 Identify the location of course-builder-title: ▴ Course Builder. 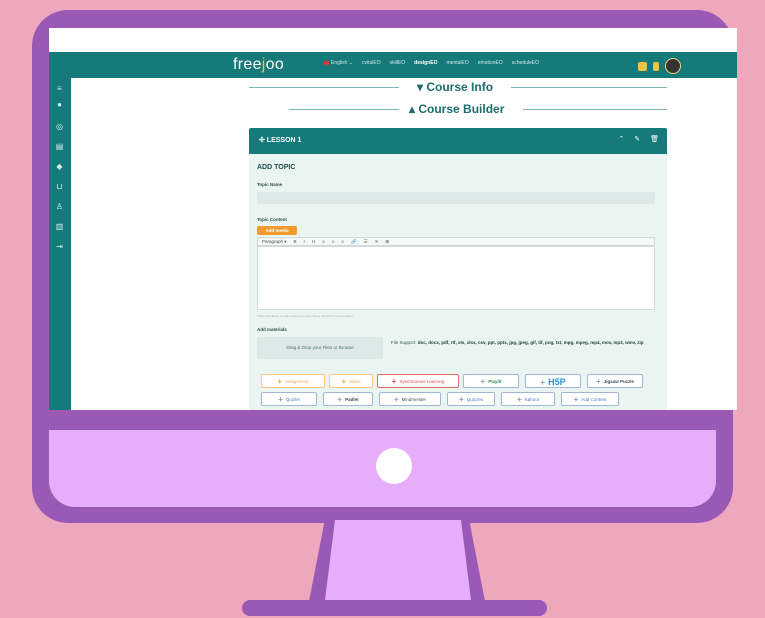
(456, 109).